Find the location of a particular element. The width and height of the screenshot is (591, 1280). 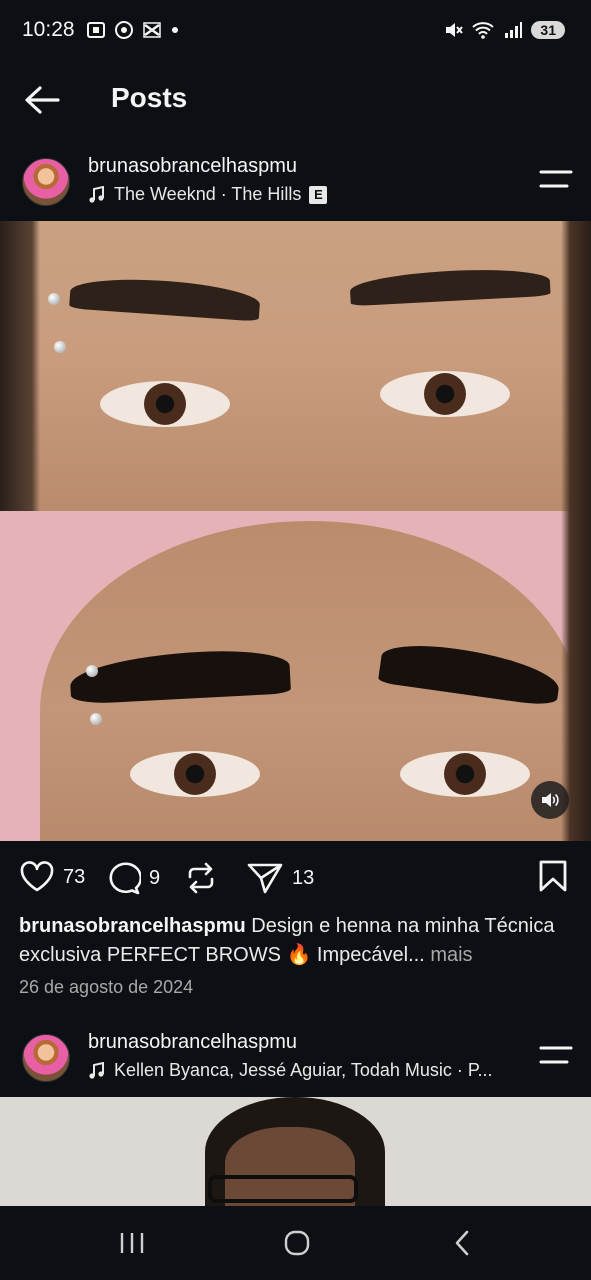

recent-apps-button is located at coordinates (132, 1243).